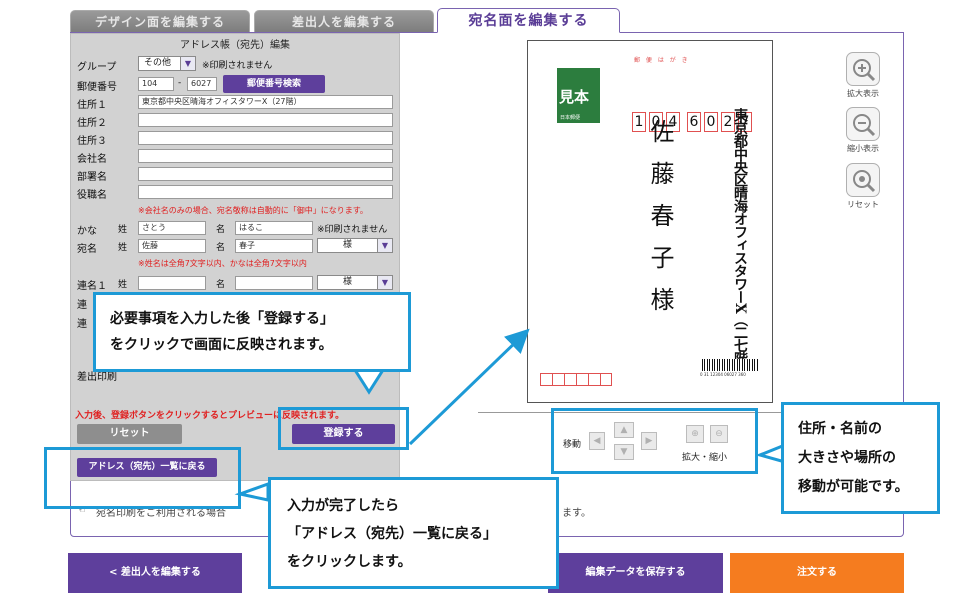  Describe the element at coordinates (221, 345) in the screenshot. I see `register-callout-line2: をクリックで画面に反映されます。` at that location.